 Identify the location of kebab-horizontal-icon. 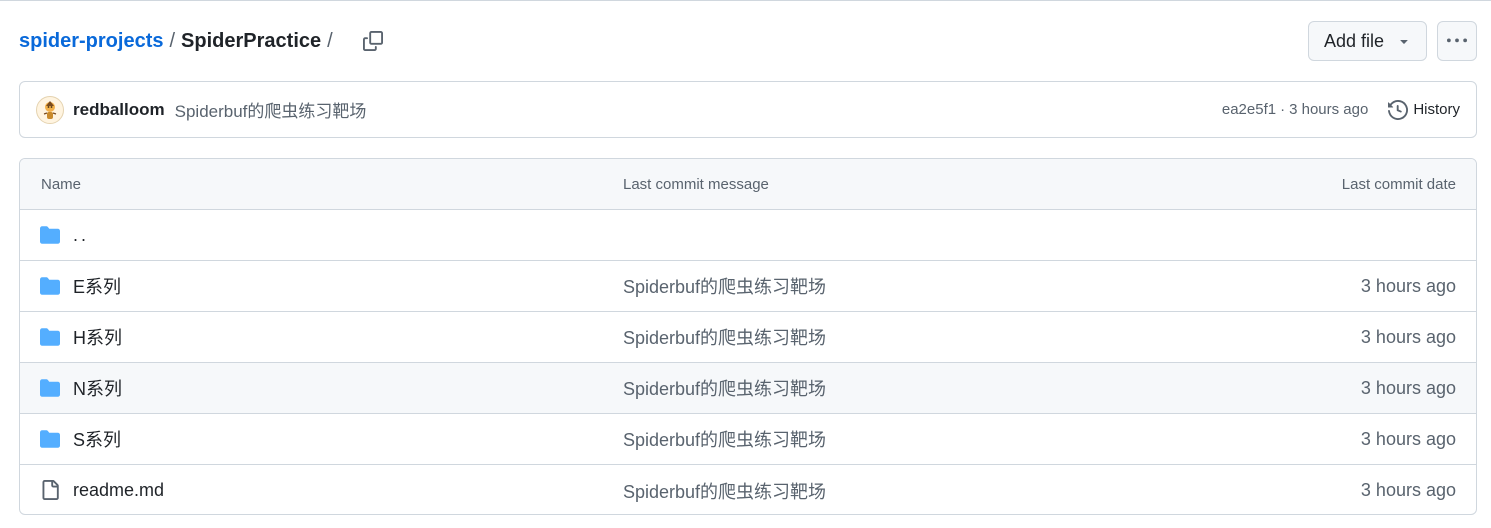
(1457, 40).